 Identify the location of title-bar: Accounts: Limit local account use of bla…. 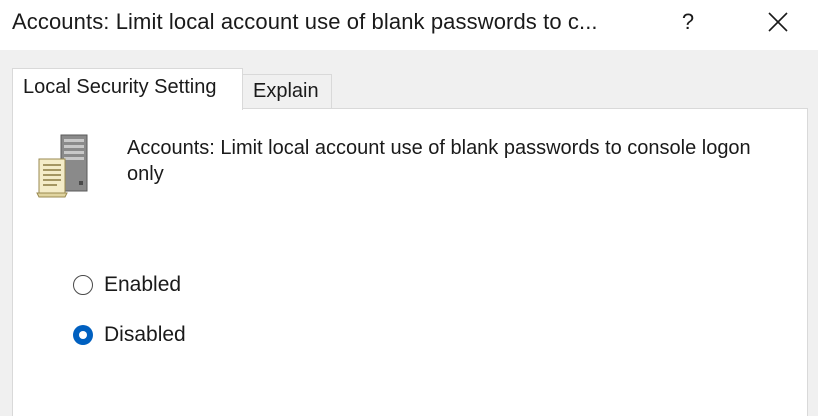
(409, 25).